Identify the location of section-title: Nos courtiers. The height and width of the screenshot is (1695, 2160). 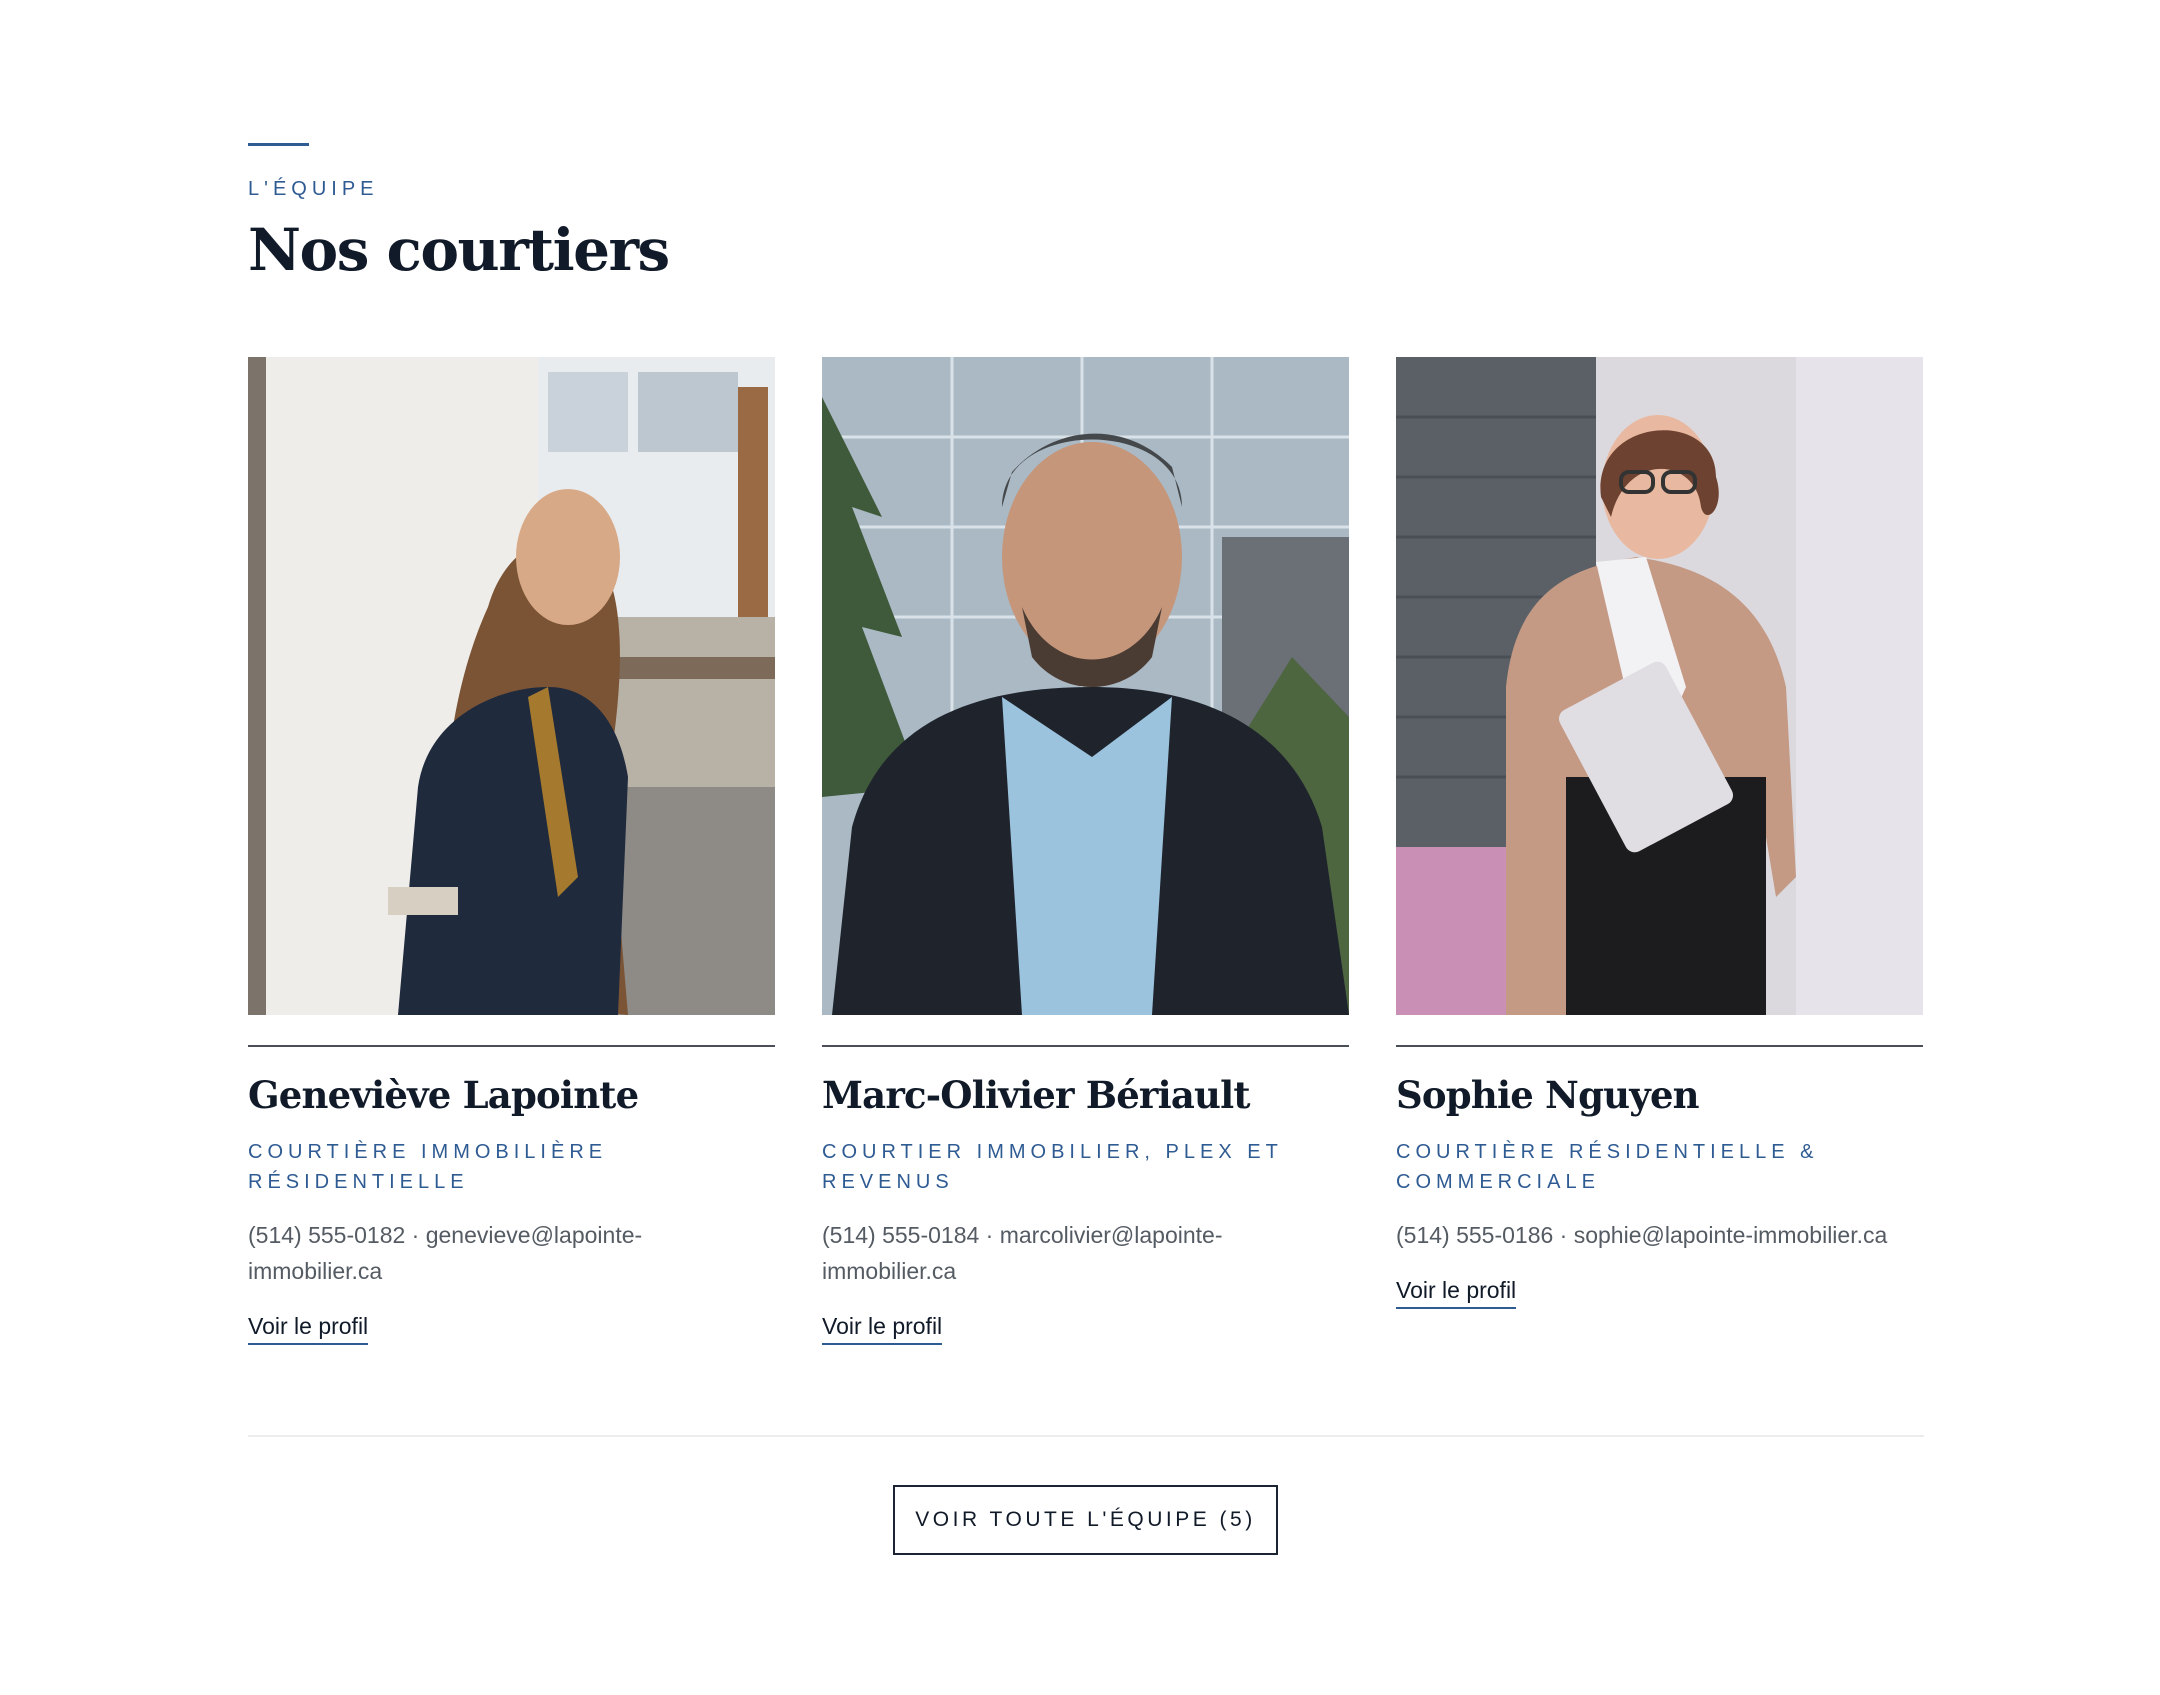
(459, 250).